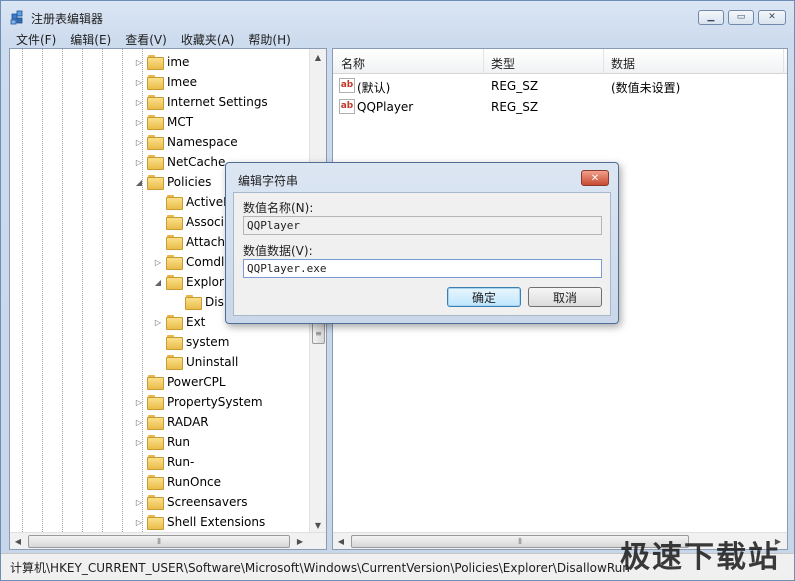  What do you see at coordinates (595, 178) in the screenshot?
I see `dialog-close-button: ✕` at bounding box center [595, 178].